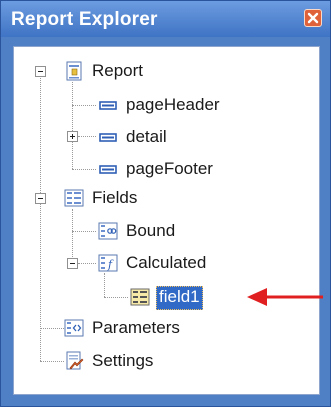 The height and width of the screenshot is (407, 331). Describe the element at coordinates (72, 263) in the screenshot. I see `collapse-calculated-toggle` at that location.